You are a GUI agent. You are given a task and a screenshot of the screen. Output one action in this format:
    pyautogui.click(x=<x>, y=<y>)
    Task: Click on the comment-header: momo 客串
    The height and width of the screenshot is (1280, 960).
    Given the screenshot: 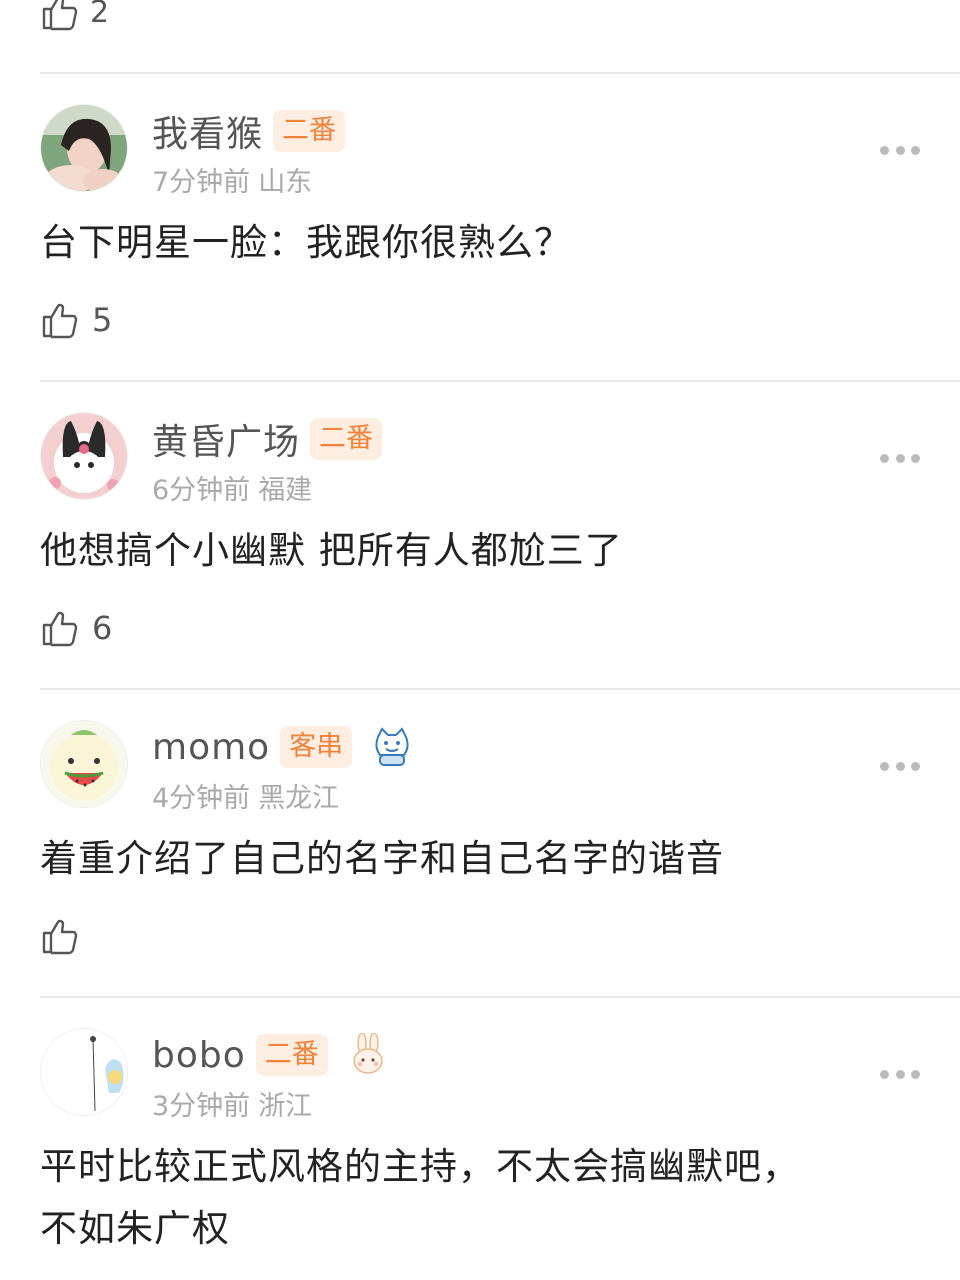 What is the action you would take?
    pyautogui.click(x=283, y=747)
    